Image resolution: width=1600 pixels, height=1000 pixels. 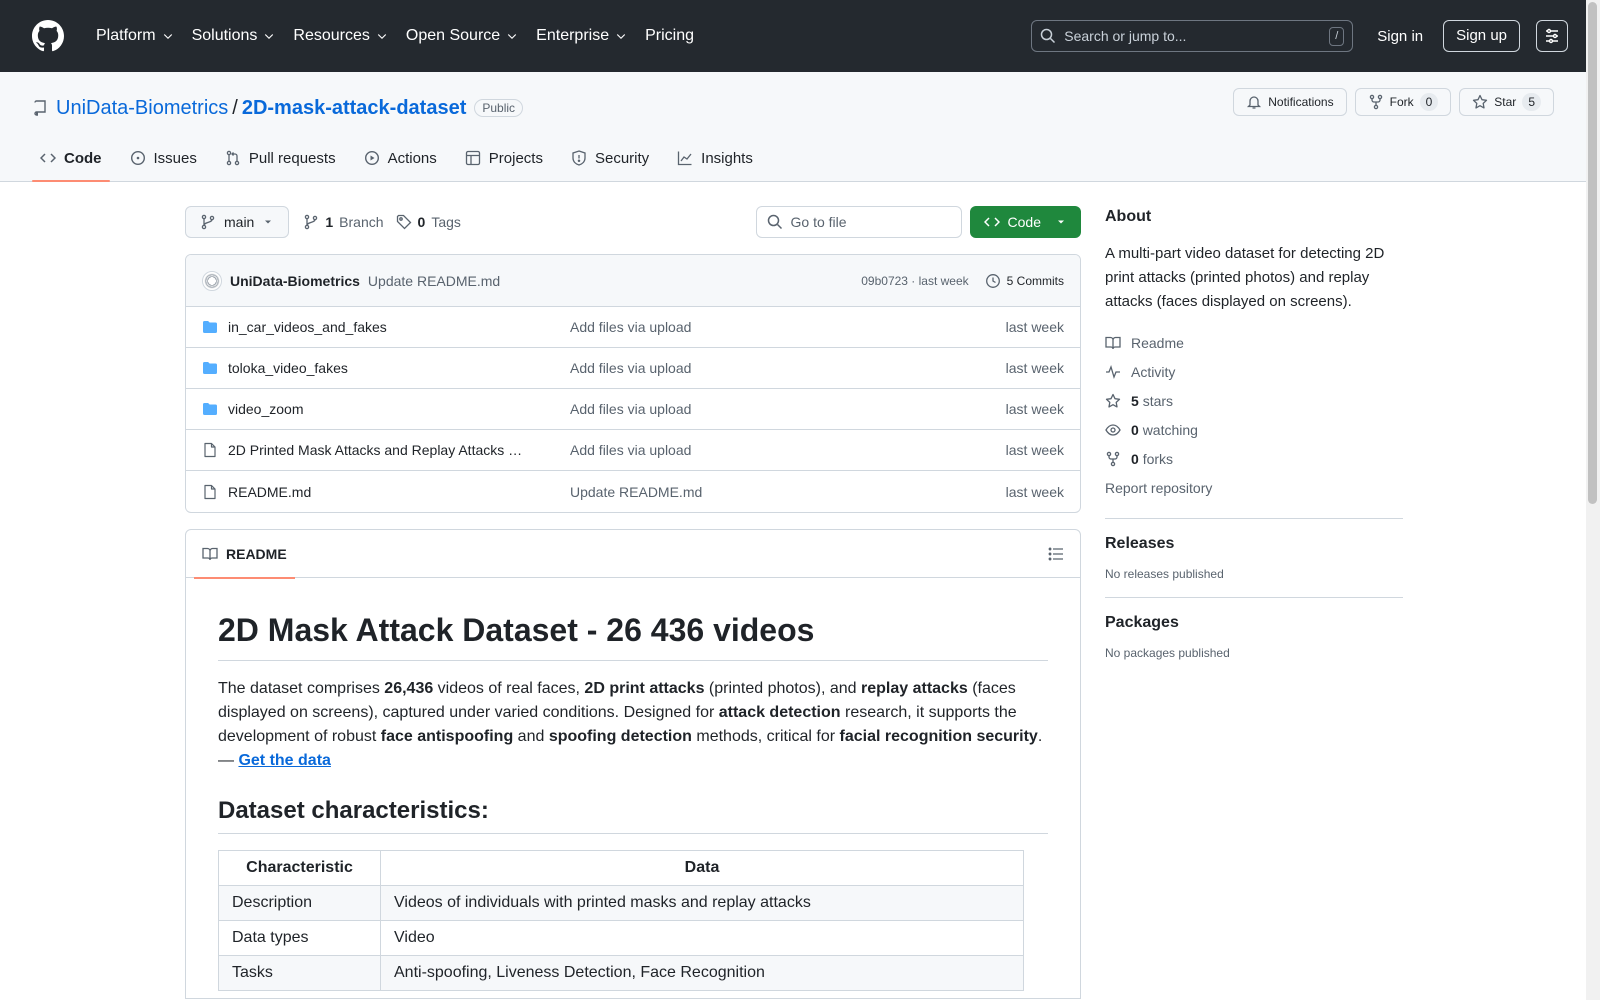 What do you see at coordinates (472, 158) in the screenshot?
I see `table-icon` at bounding box center [472, 158].